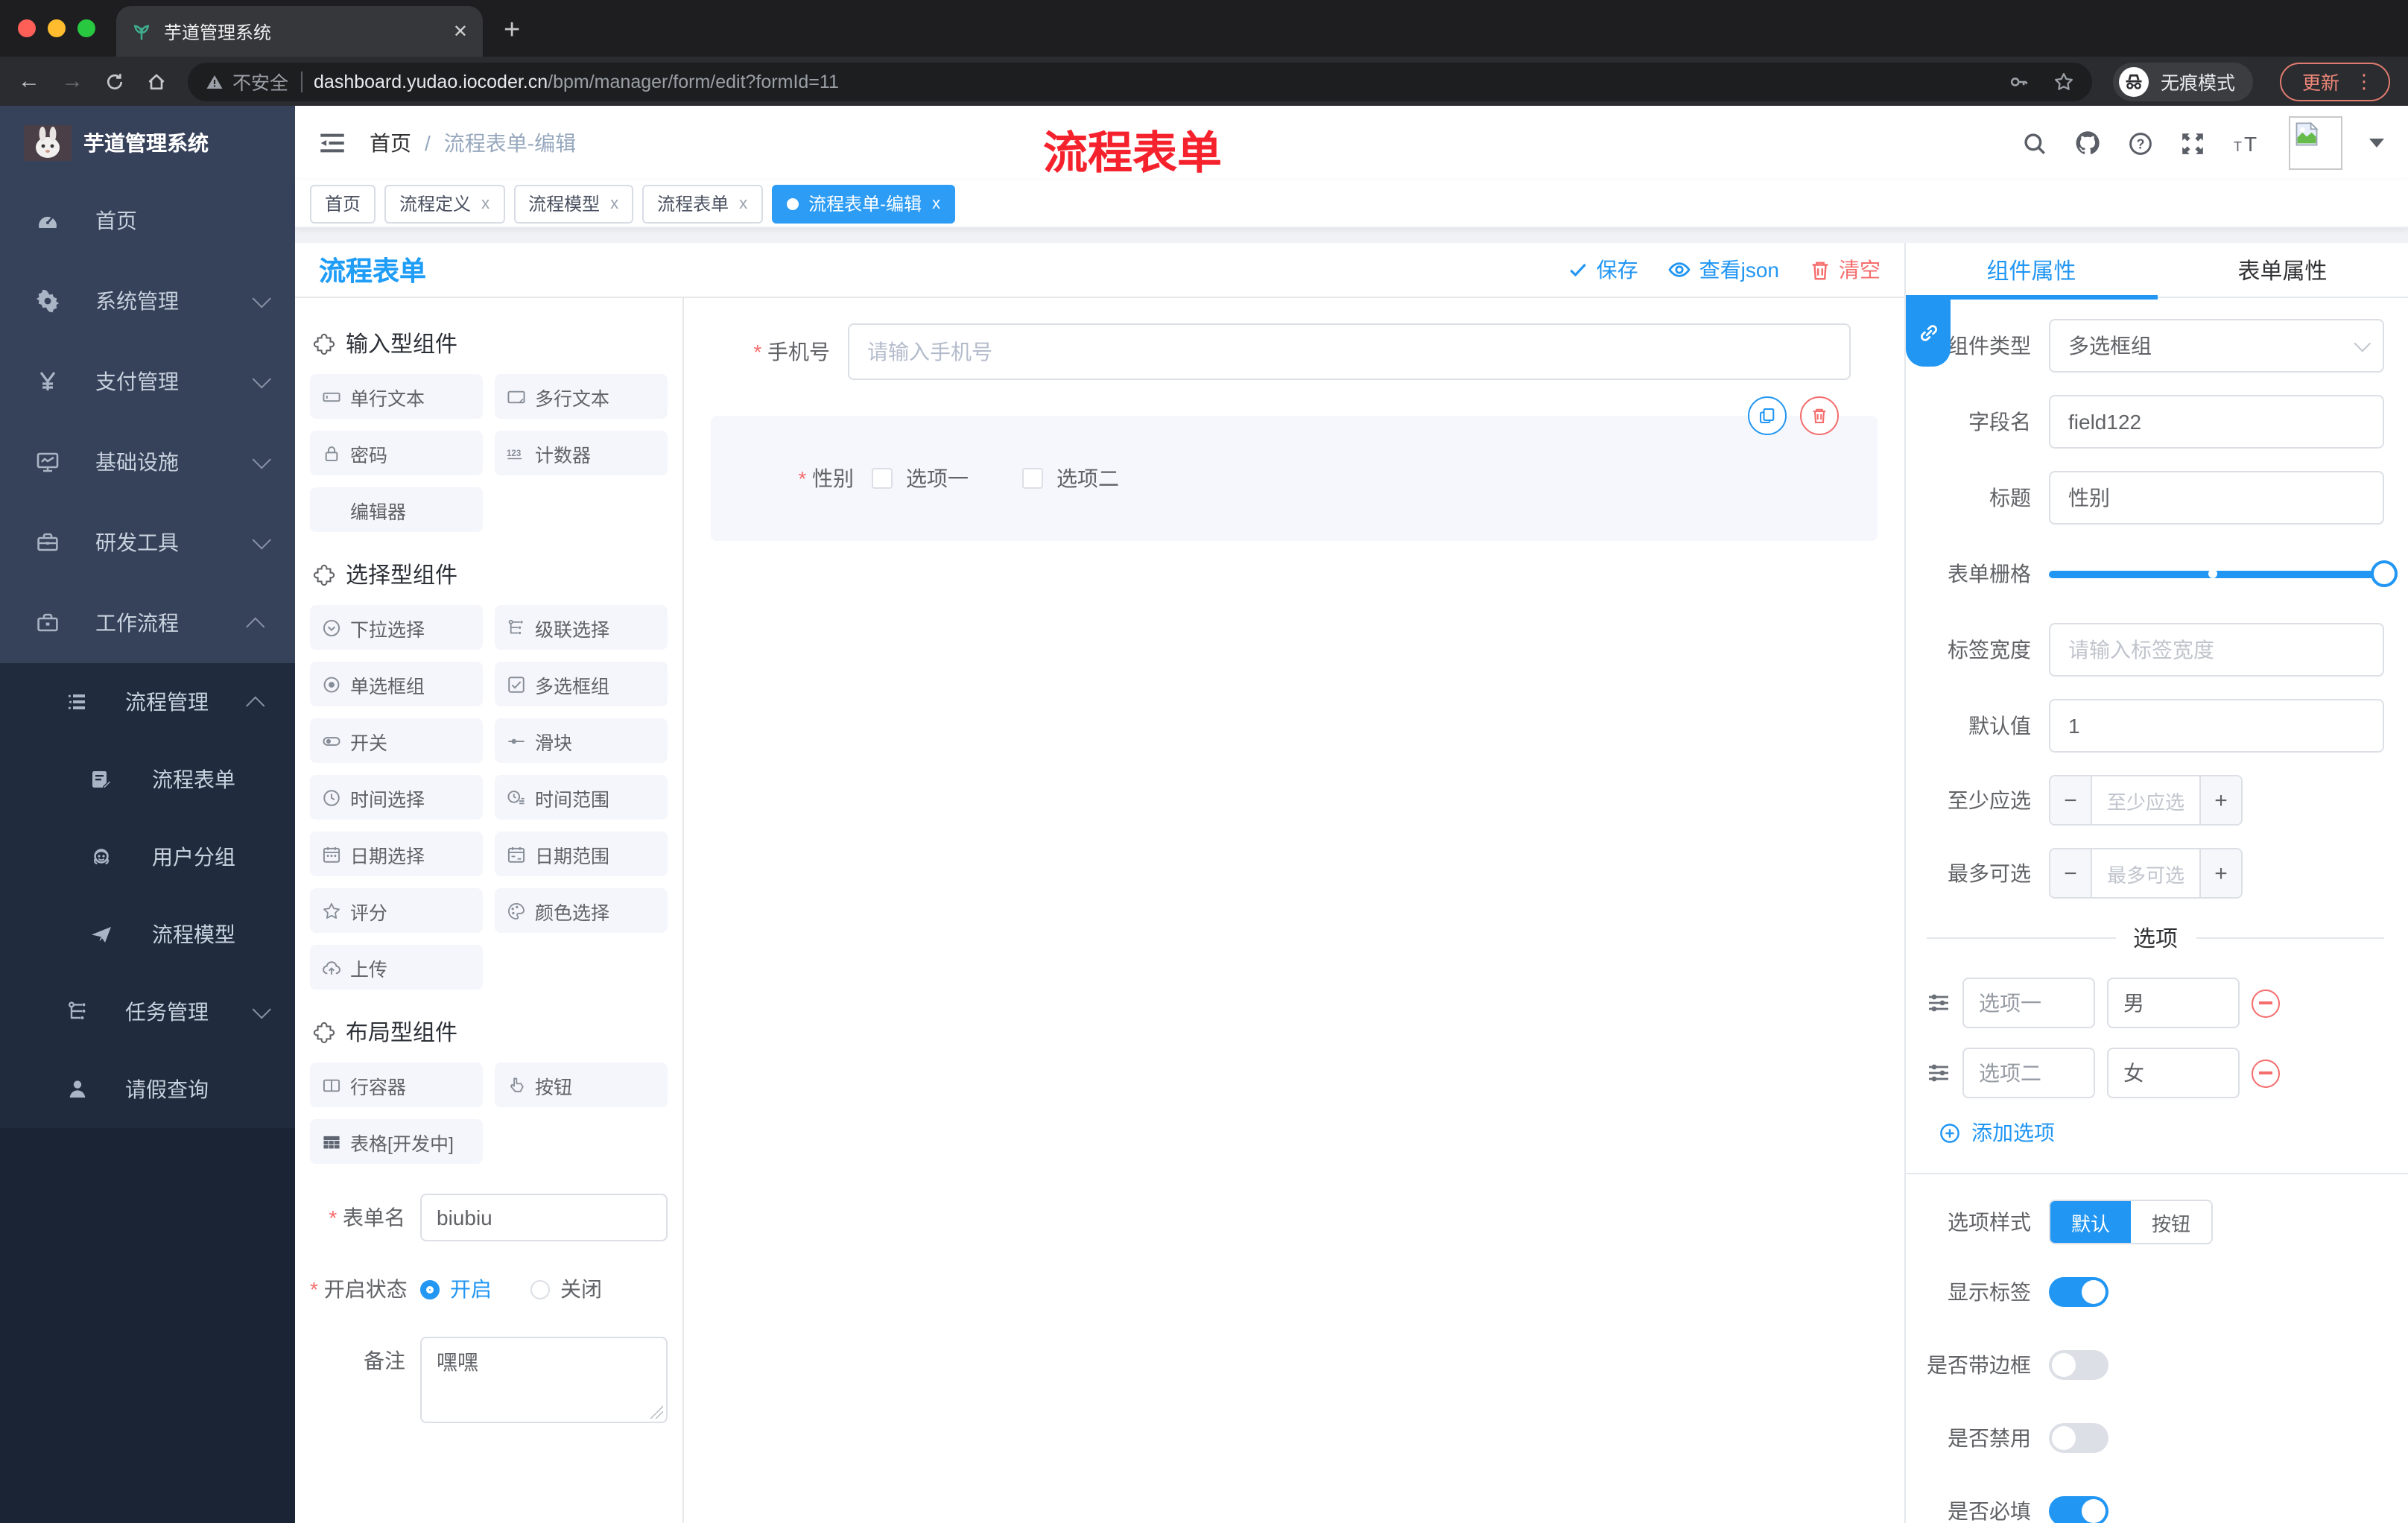  I want to click on gender-option1-checkbox: 选项一, so click(920, 478).